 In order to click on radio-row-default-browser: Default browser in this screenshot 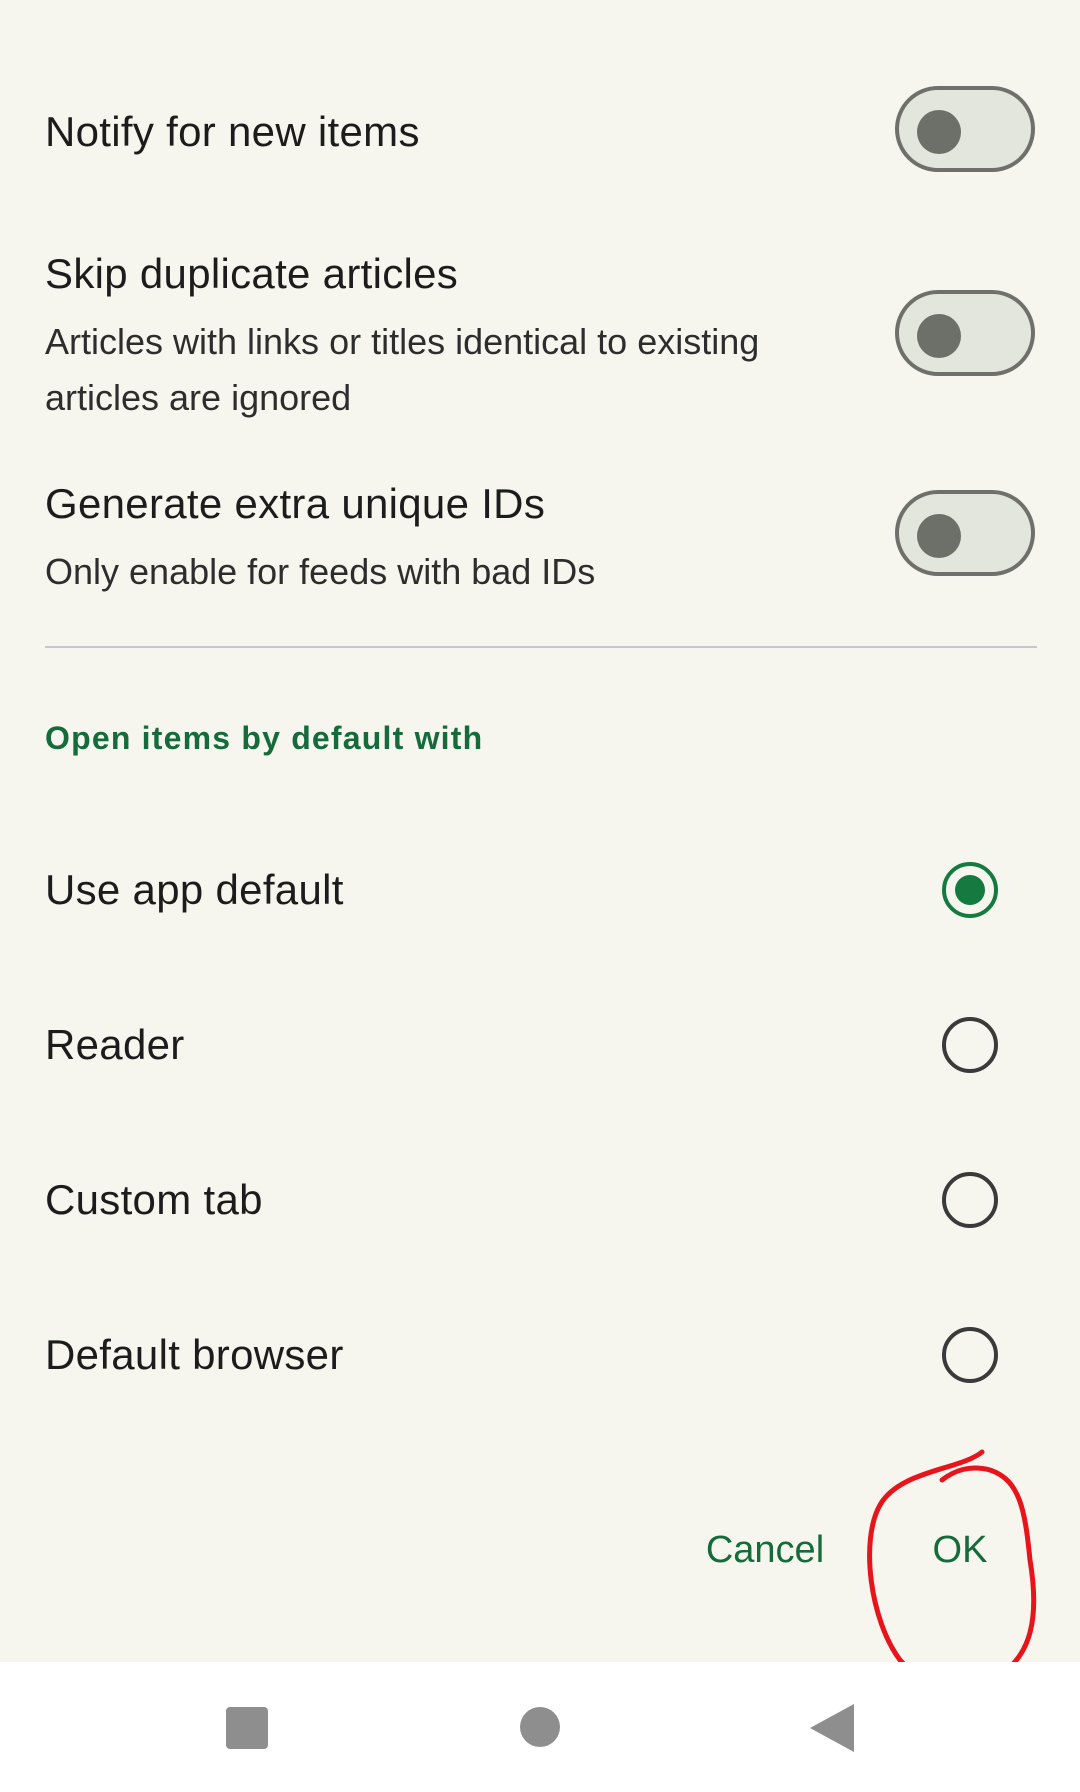, I will do `click(540, 1355)`.